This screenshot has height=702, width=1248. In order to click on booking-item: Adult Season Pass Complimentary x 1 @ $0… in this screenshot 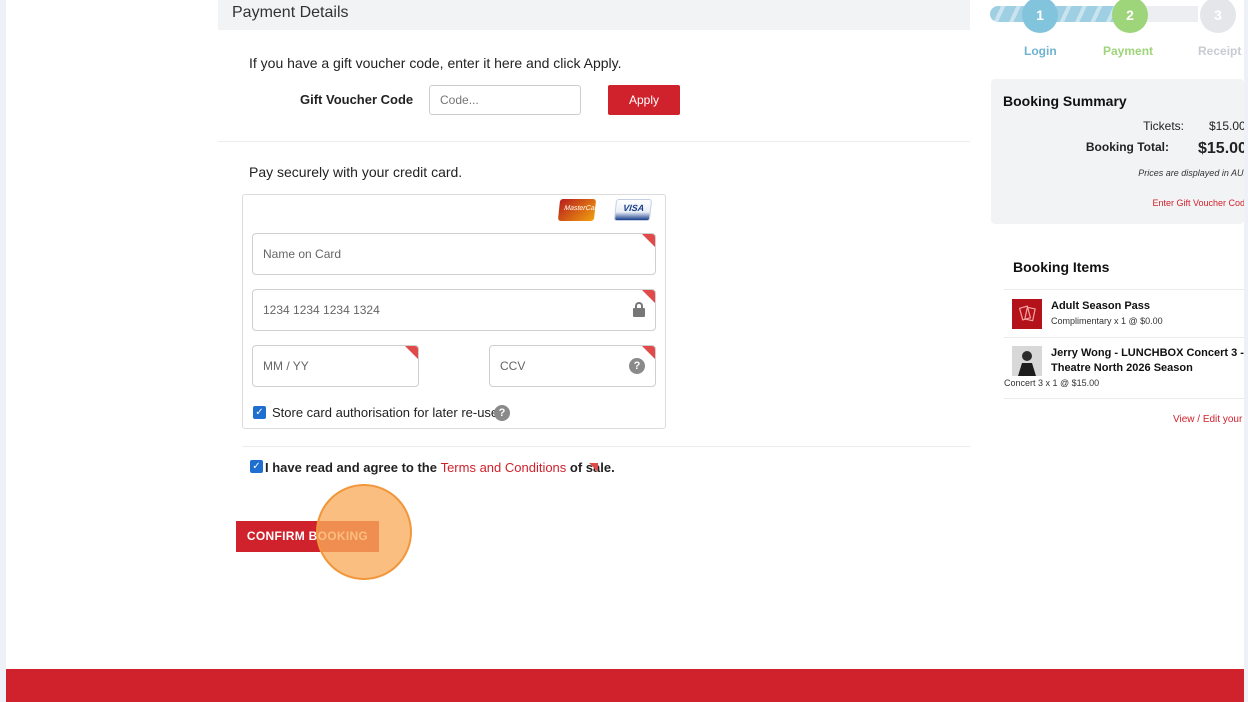, I will do `click(1124, 316)`.